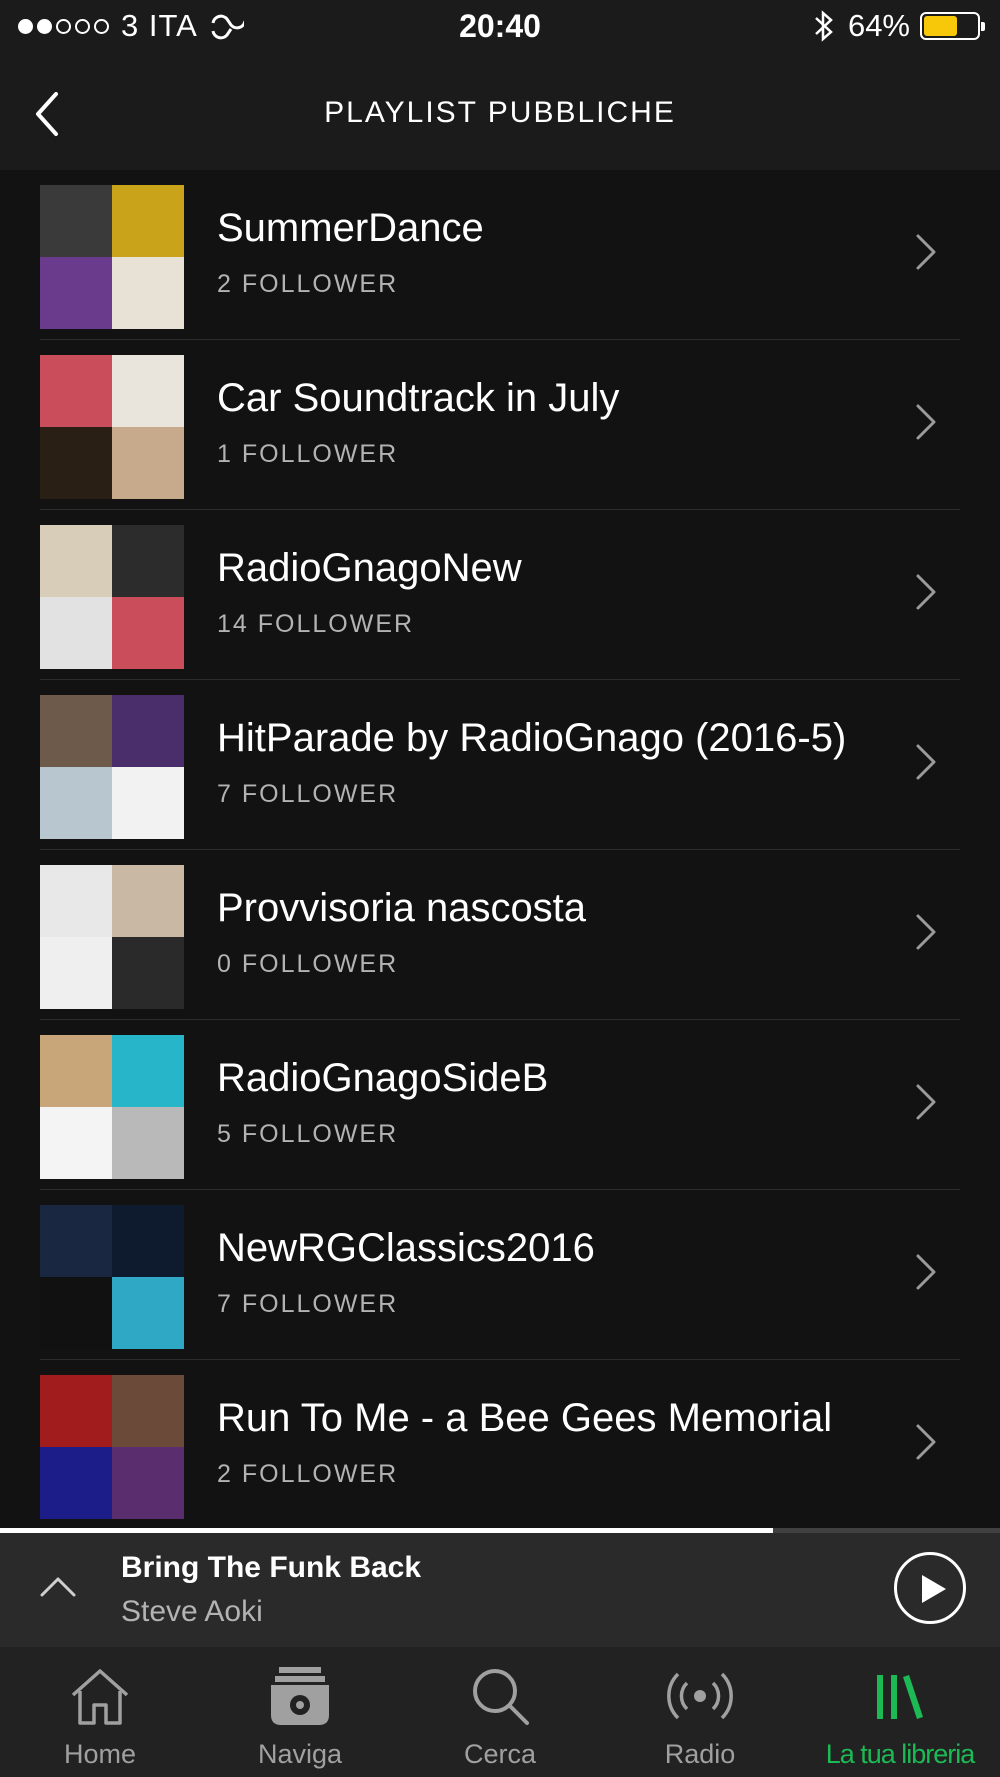 The height and width of the screenshot is (1777, 1000). What do you see at coordinates (402, 908) in the screenshot?
I see `playlist-name: Provvisoria nascosta` at bounding box center [402, 908].